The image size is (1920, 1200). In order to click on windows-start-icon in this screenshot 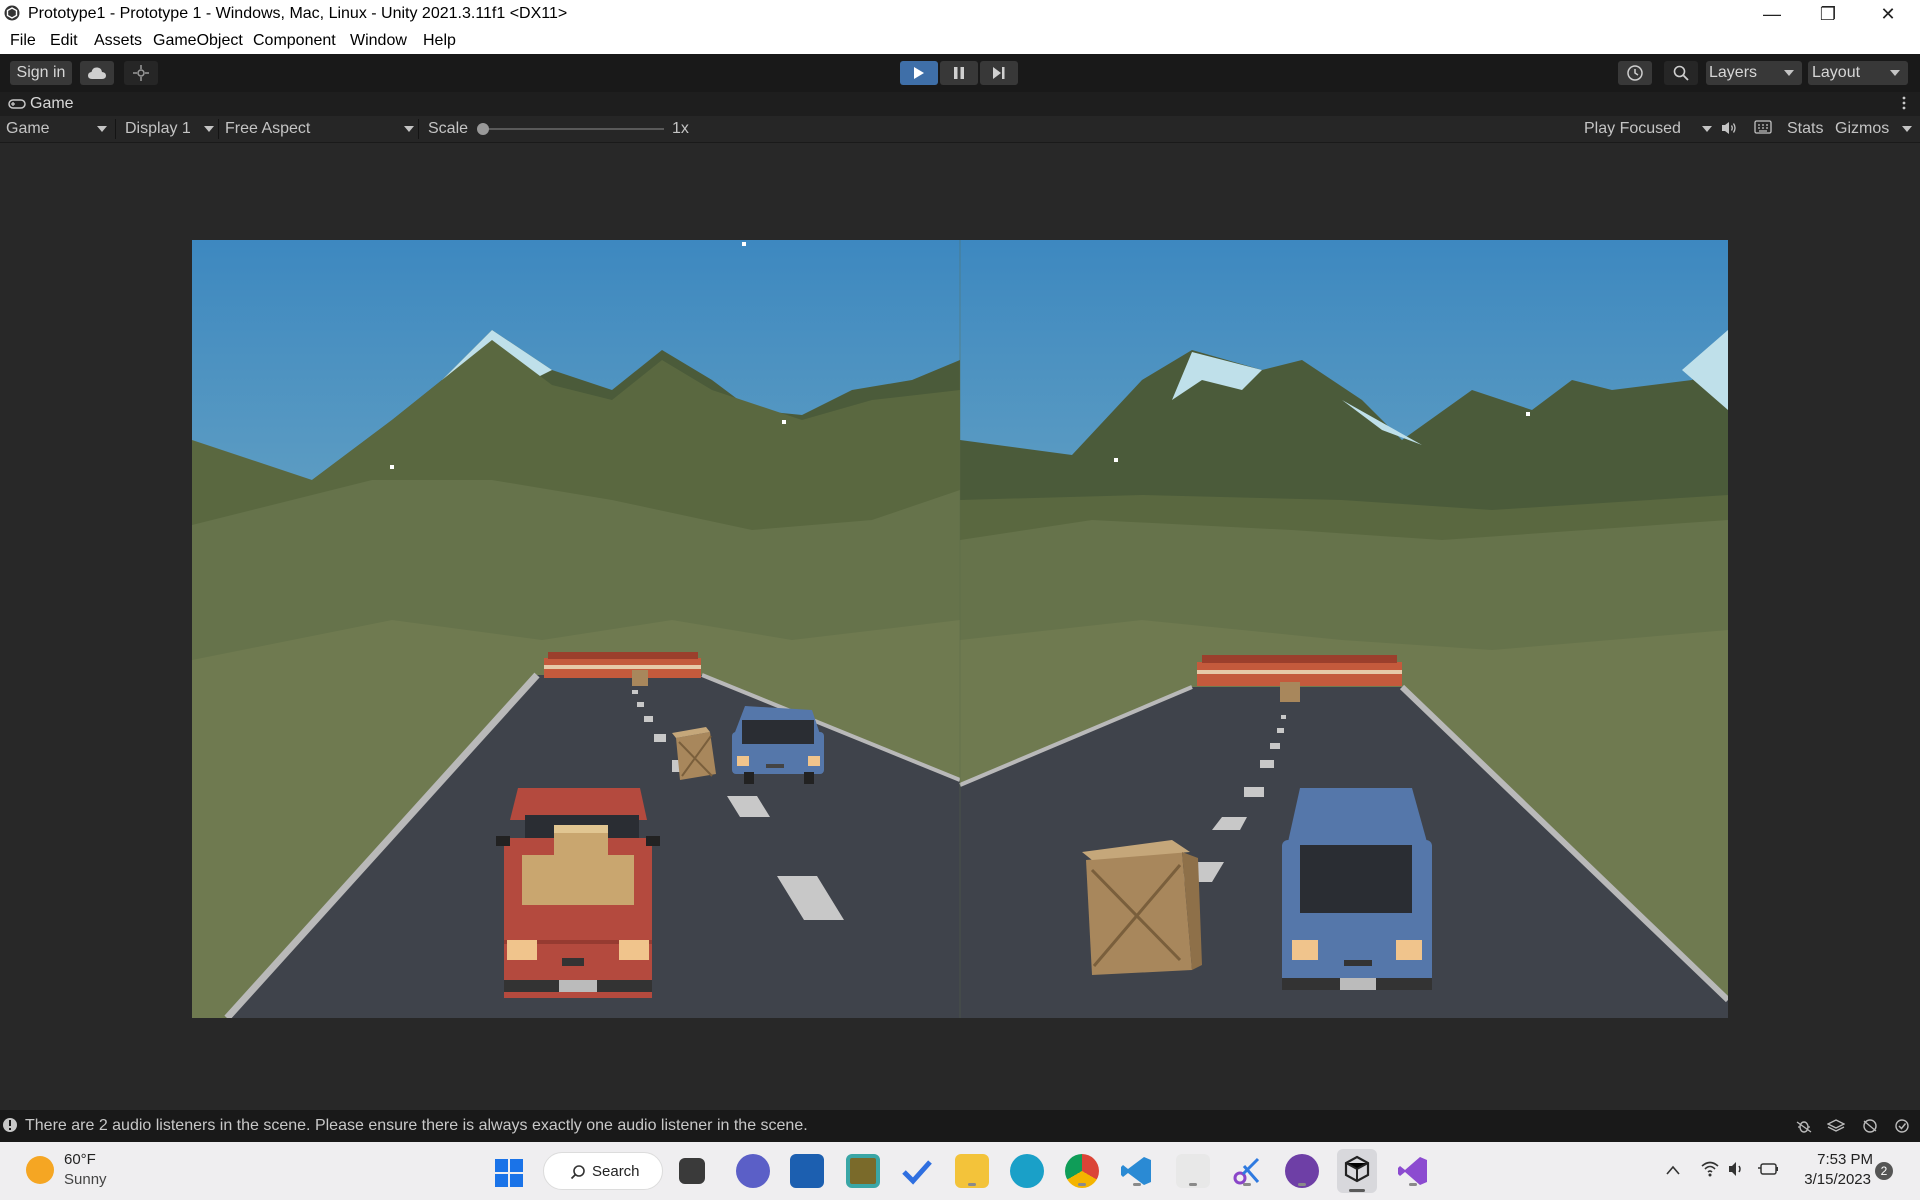, I will do `click(509, 1173)`.